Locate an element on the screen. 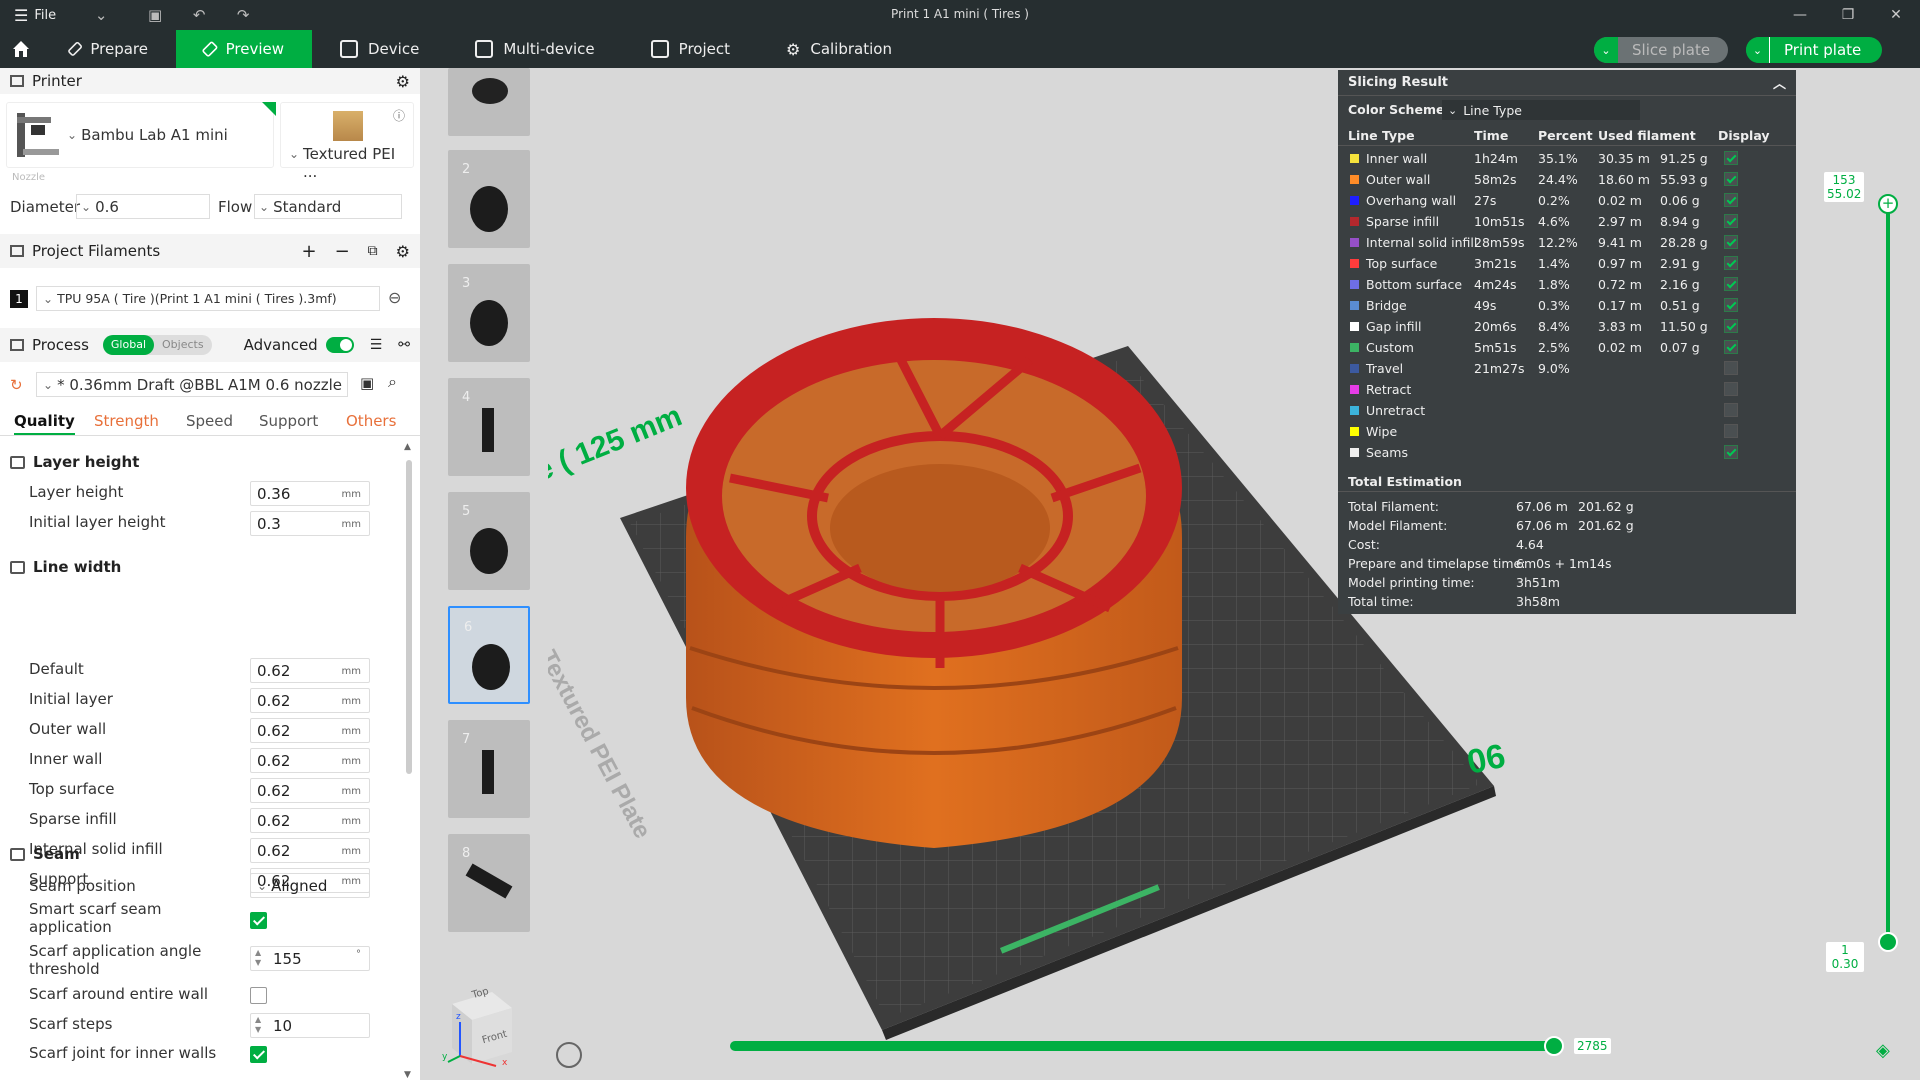 The image size is (1920, 1080). tab-quality: Quality is located at coordinates (44, 423).